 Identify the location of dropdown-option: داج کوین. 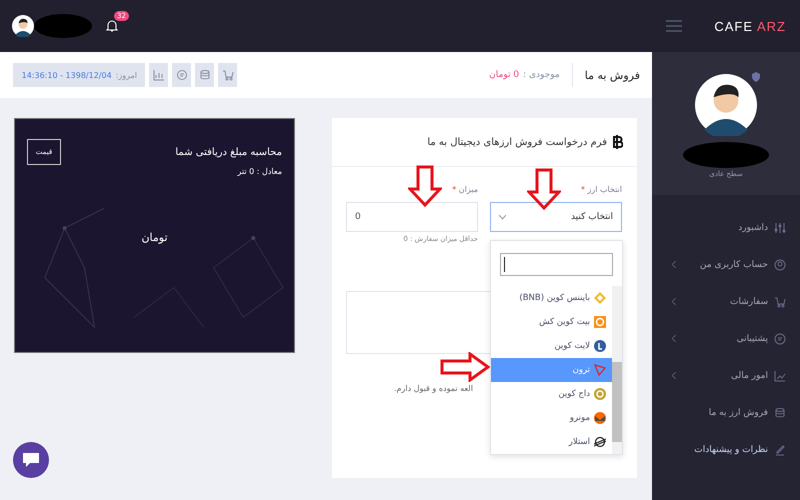
(551, 394).